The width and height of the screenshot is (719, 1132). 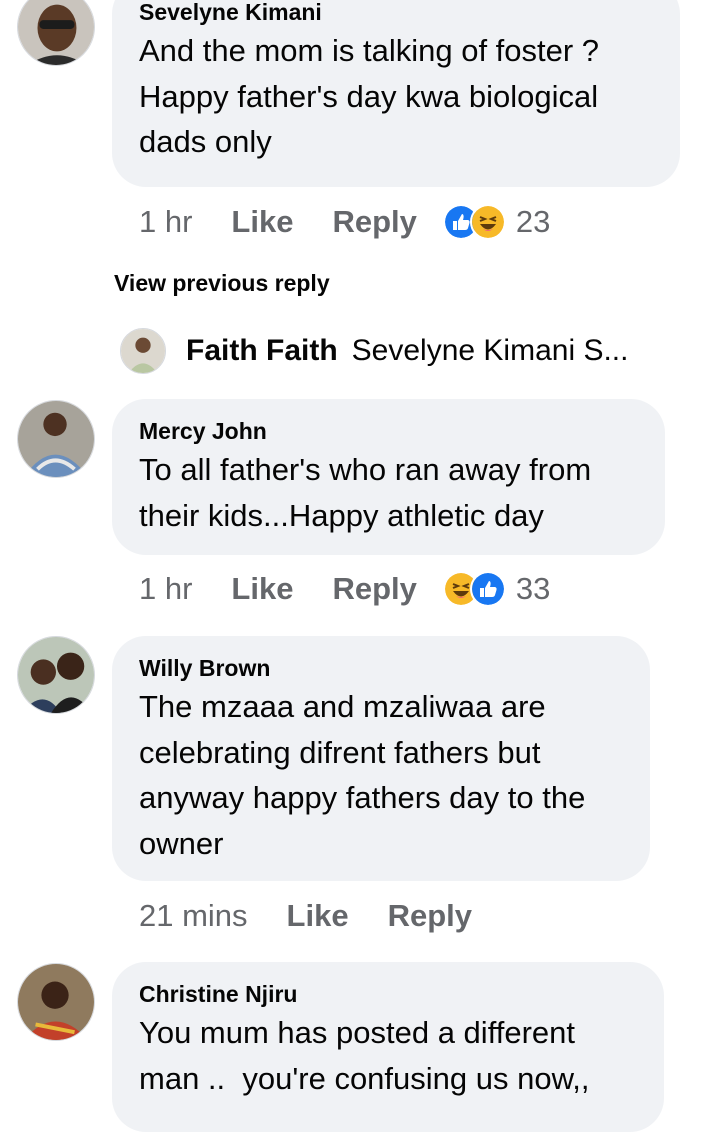 What do you see at coordinates (364, 1078) in the screenshot?
I see `comment-line: man .. you're confusing us now,,` at bounding box center [364, 1078].